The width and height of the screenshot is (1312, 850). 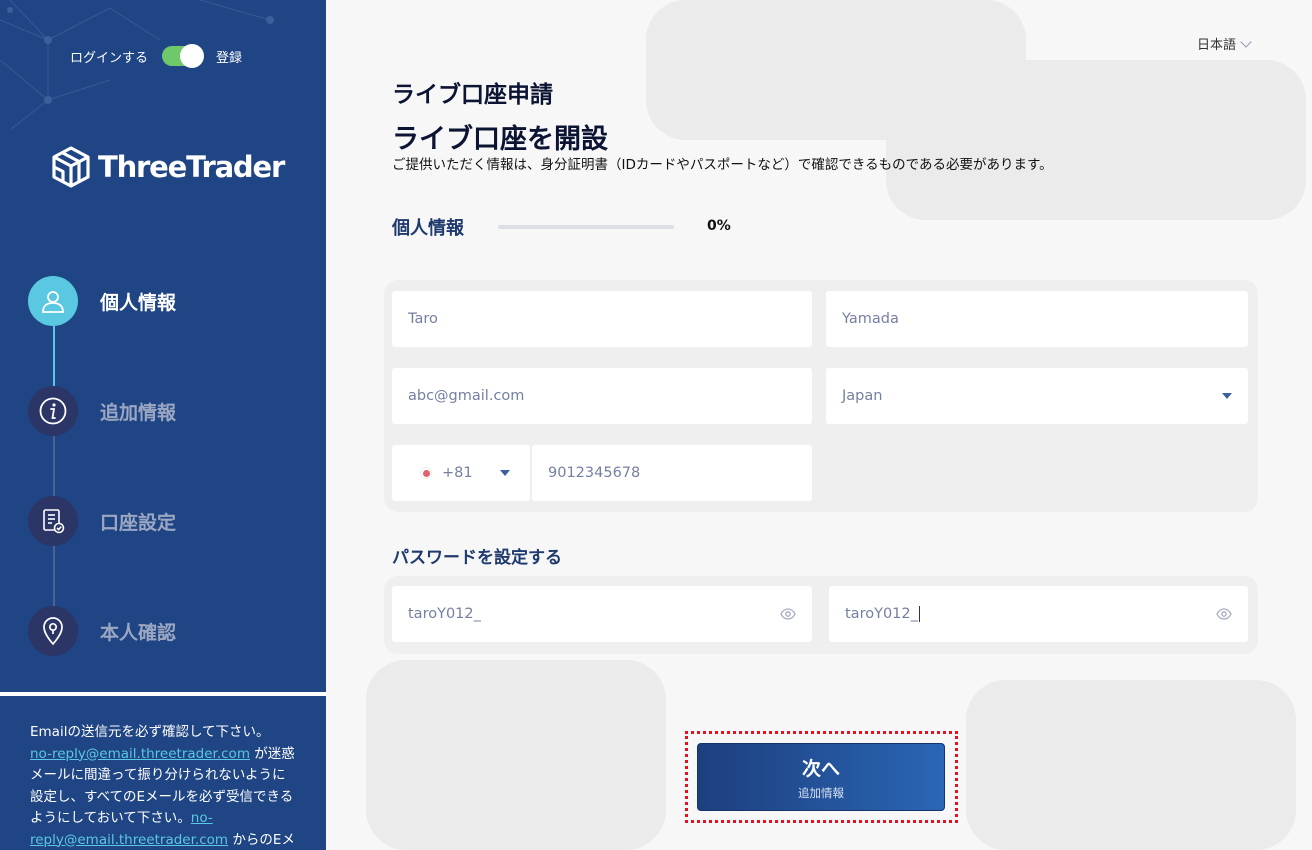 I want to click on phone-number-field: 9012345678, so click(x=672, y=473).